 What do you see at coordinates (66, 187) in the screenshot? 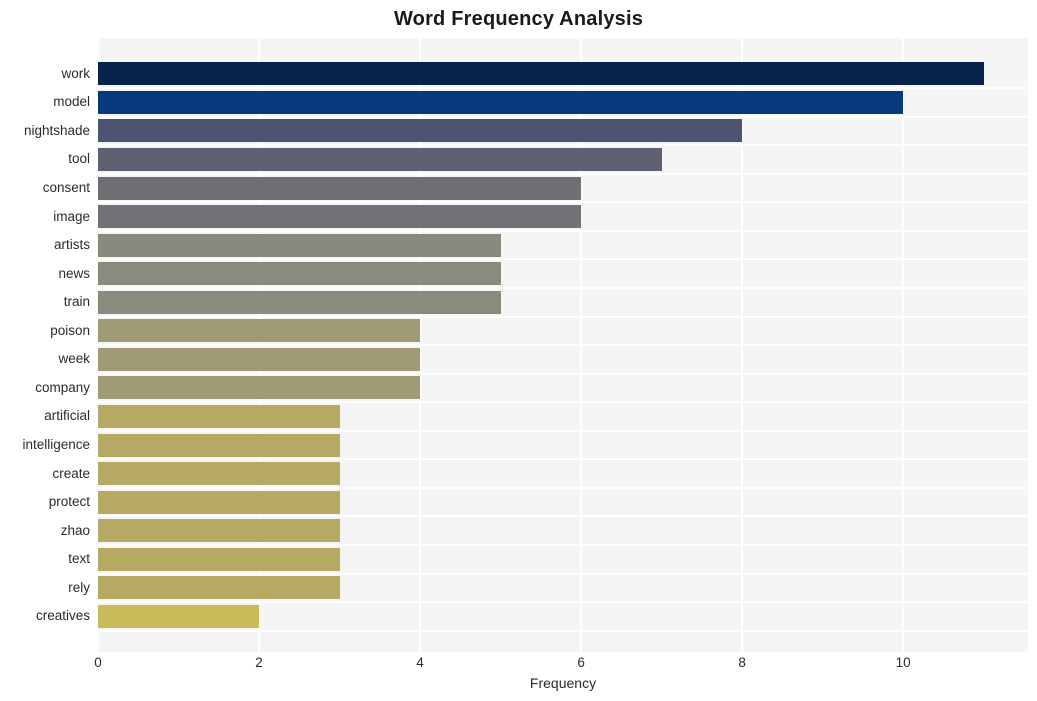
I see `y-axis-tick-label: consent` at bounding box center [66, 187].